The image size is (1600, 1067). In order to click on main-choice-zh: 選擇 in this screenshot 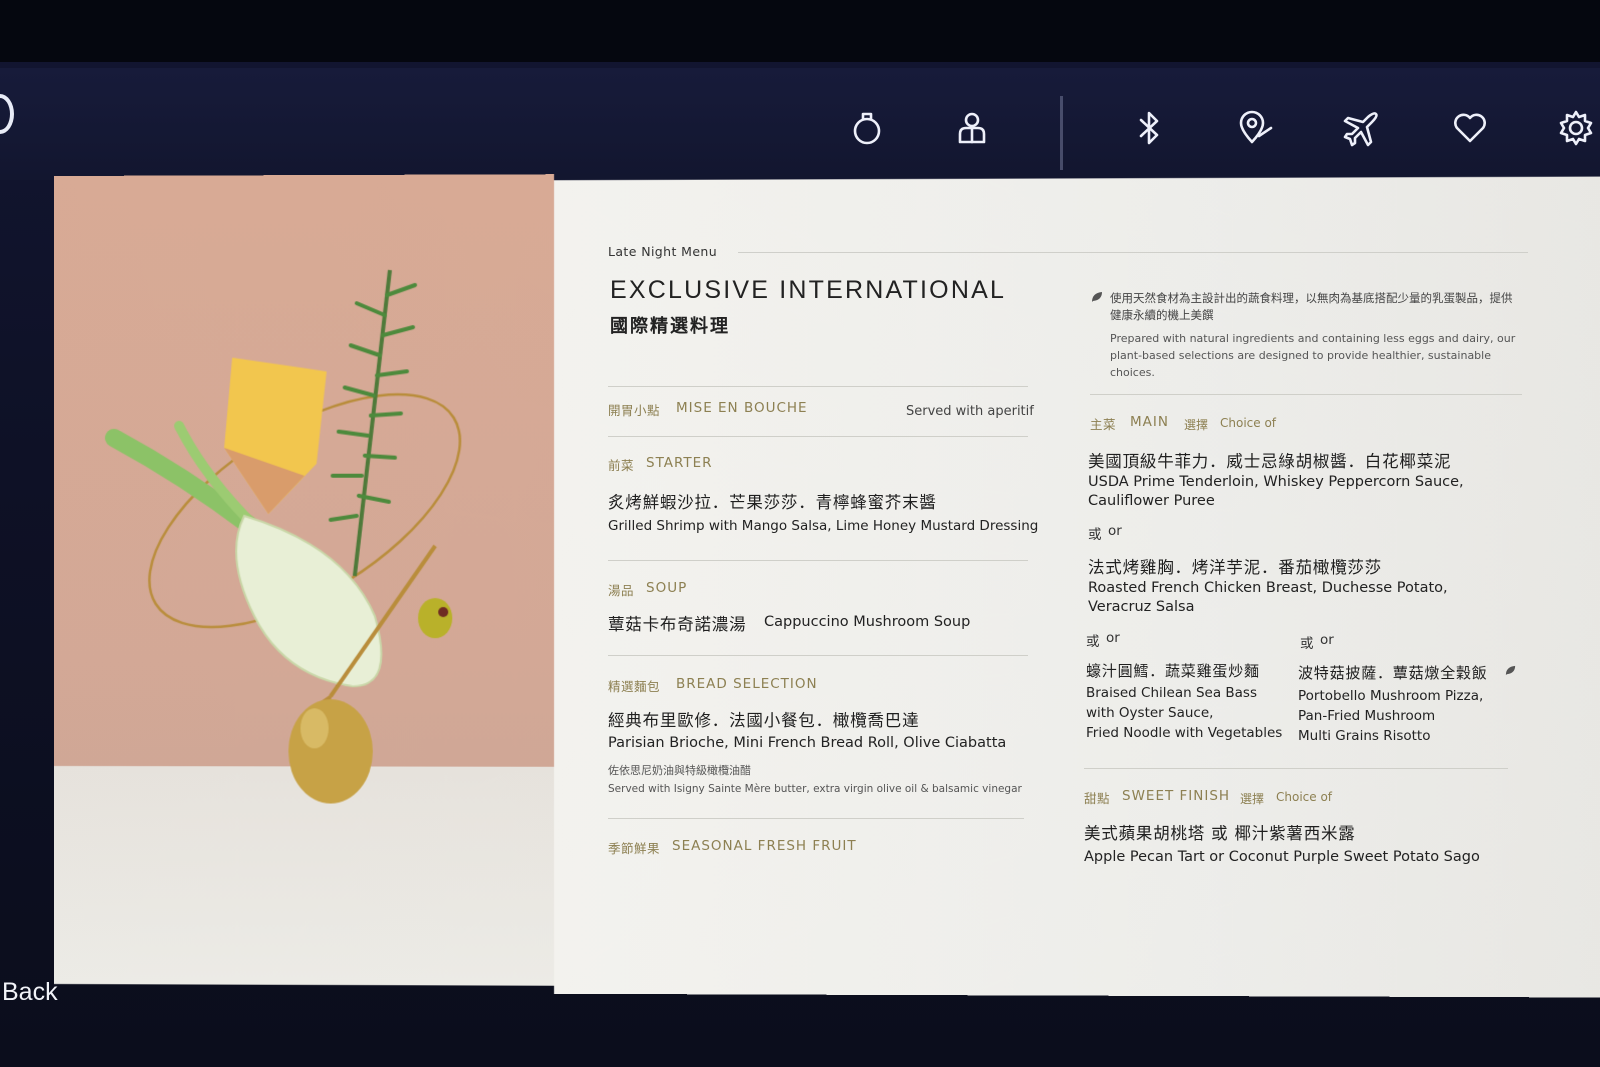, I will do `click(1196, 425)`.